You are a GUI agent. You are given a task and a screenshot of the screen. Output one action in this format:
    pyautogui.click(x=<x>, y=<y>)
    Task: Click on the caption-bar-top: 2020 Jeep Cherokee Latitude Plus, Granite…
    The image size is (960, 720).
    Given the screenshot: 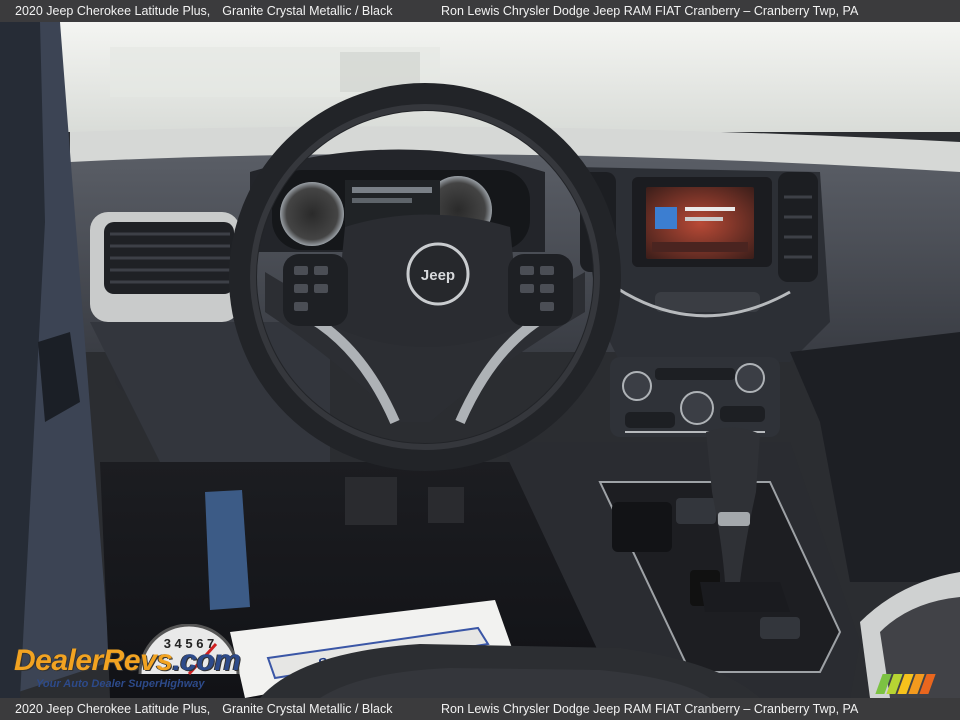 What is the action you would take?
    pyautogui.click(x=480, y=11)
    